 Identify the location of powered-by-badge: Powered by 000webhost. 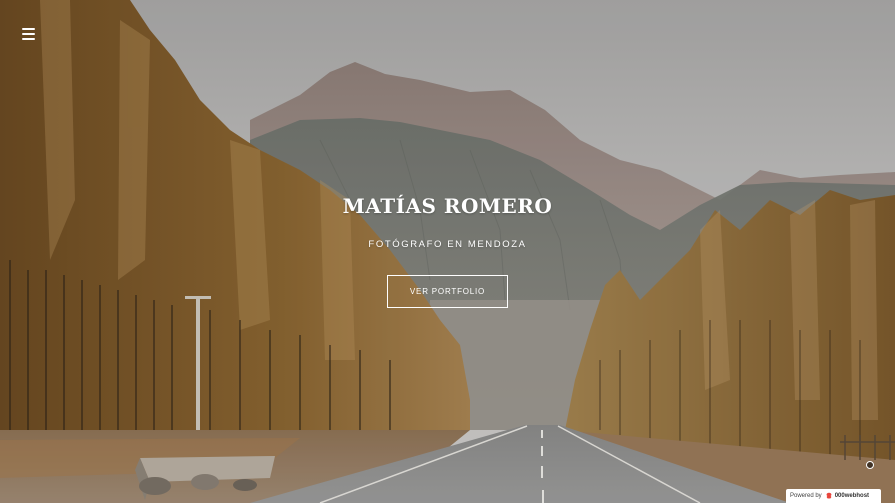
(833, 496).